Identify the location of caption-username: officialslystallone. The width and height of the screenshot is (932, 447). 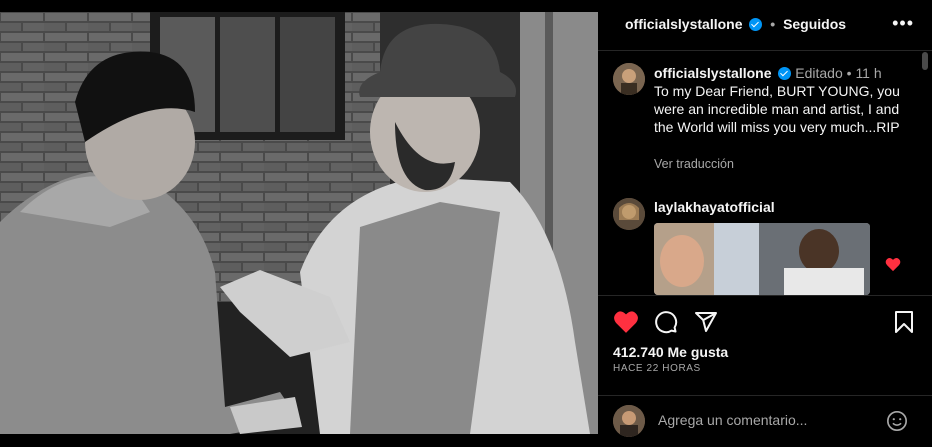
(712, 73).